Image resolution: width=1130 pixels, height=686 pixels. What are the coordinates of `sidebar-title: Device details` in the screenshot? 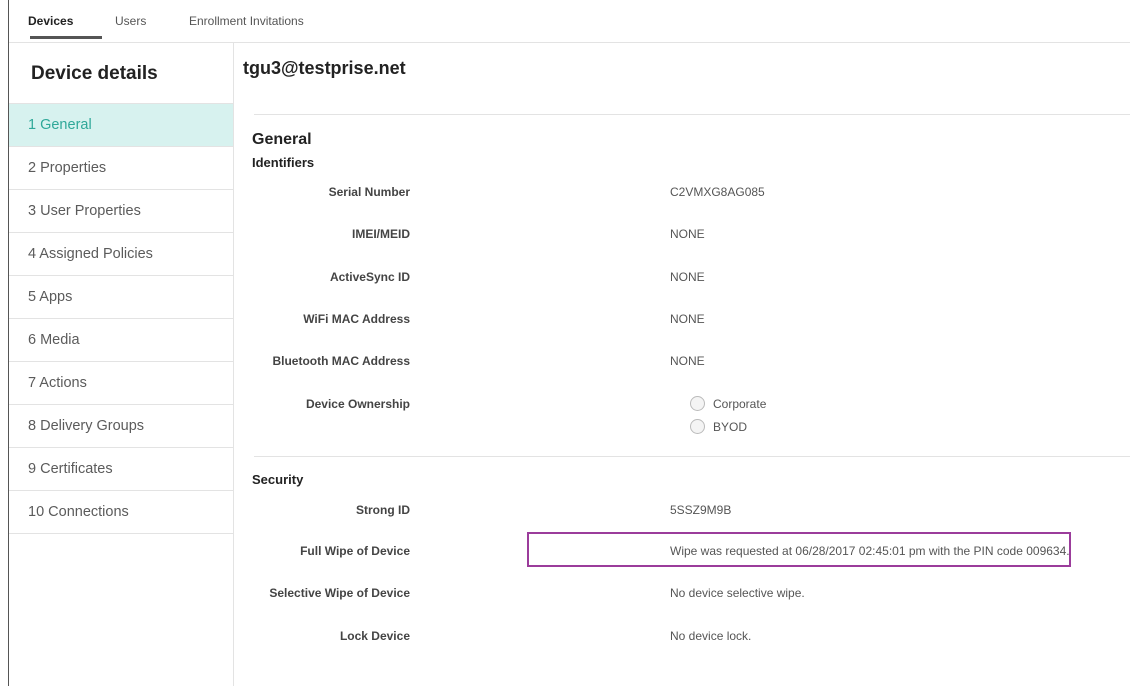 It's located at (94, 73).